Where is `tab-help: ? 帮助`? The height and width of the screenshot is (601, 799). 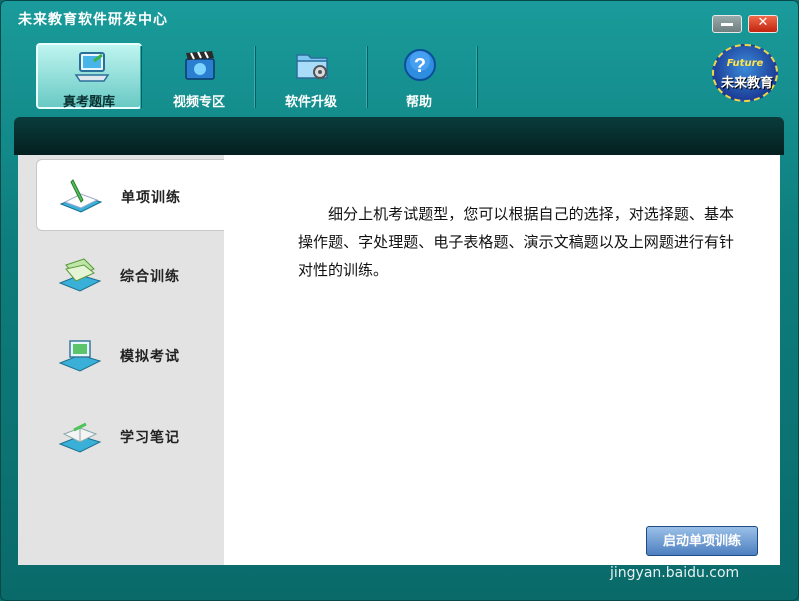
tab-help: ? 帮助 is located at coordinates (419, 76).